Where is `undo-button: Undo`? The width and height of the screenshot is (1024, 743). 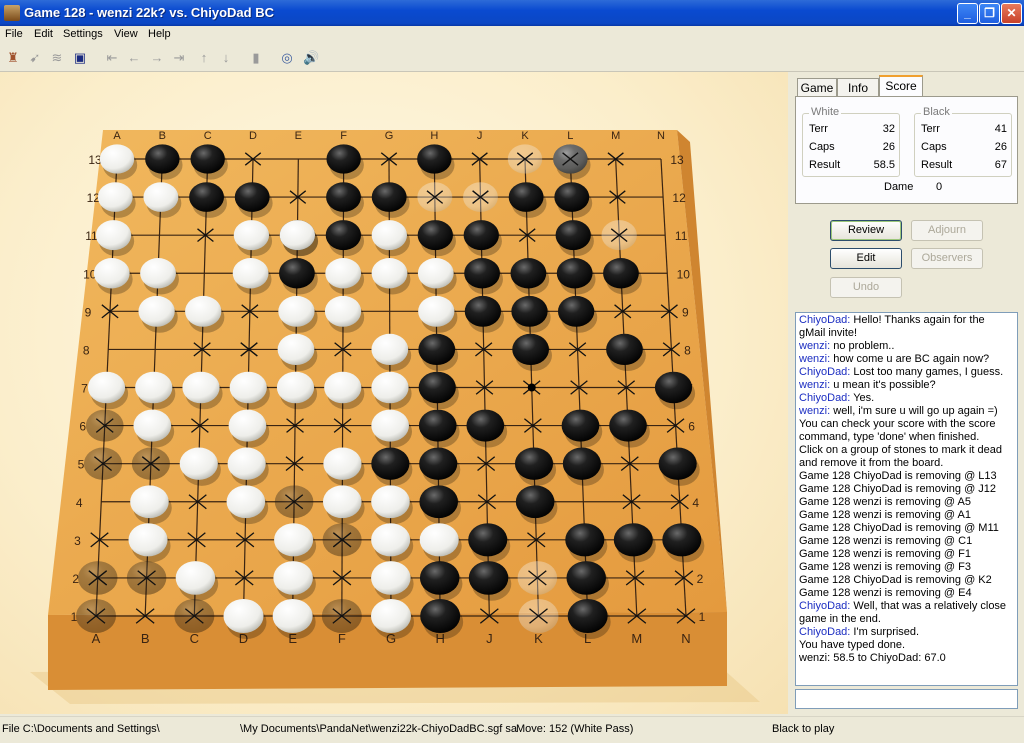 undo-button: Undo is located at coordinates (866, 287).